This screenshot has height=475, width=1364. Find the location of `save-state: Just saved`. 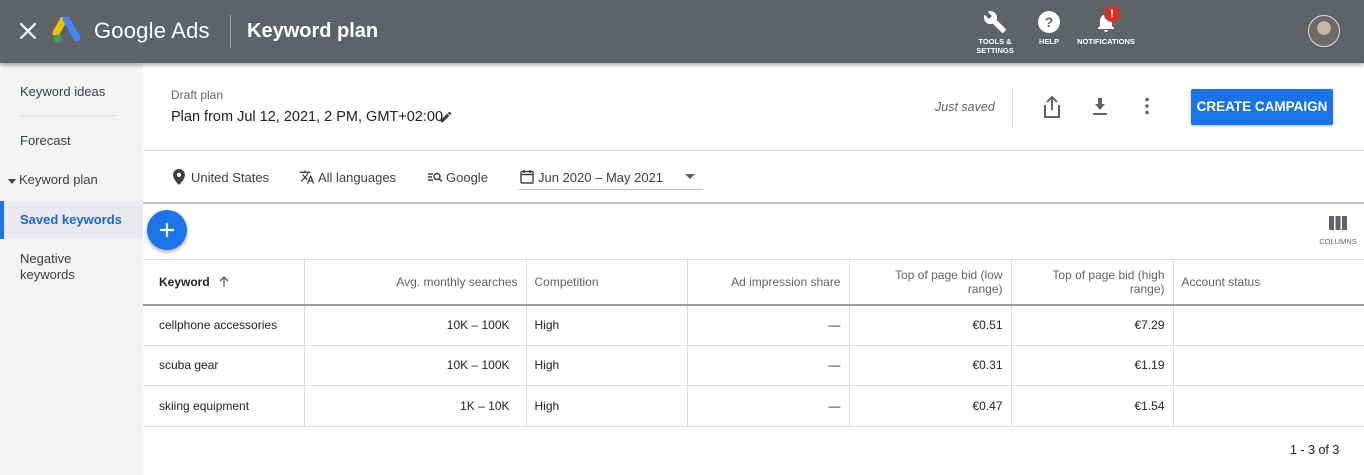

save-state: Just saved is located at coordinates (965, 107).